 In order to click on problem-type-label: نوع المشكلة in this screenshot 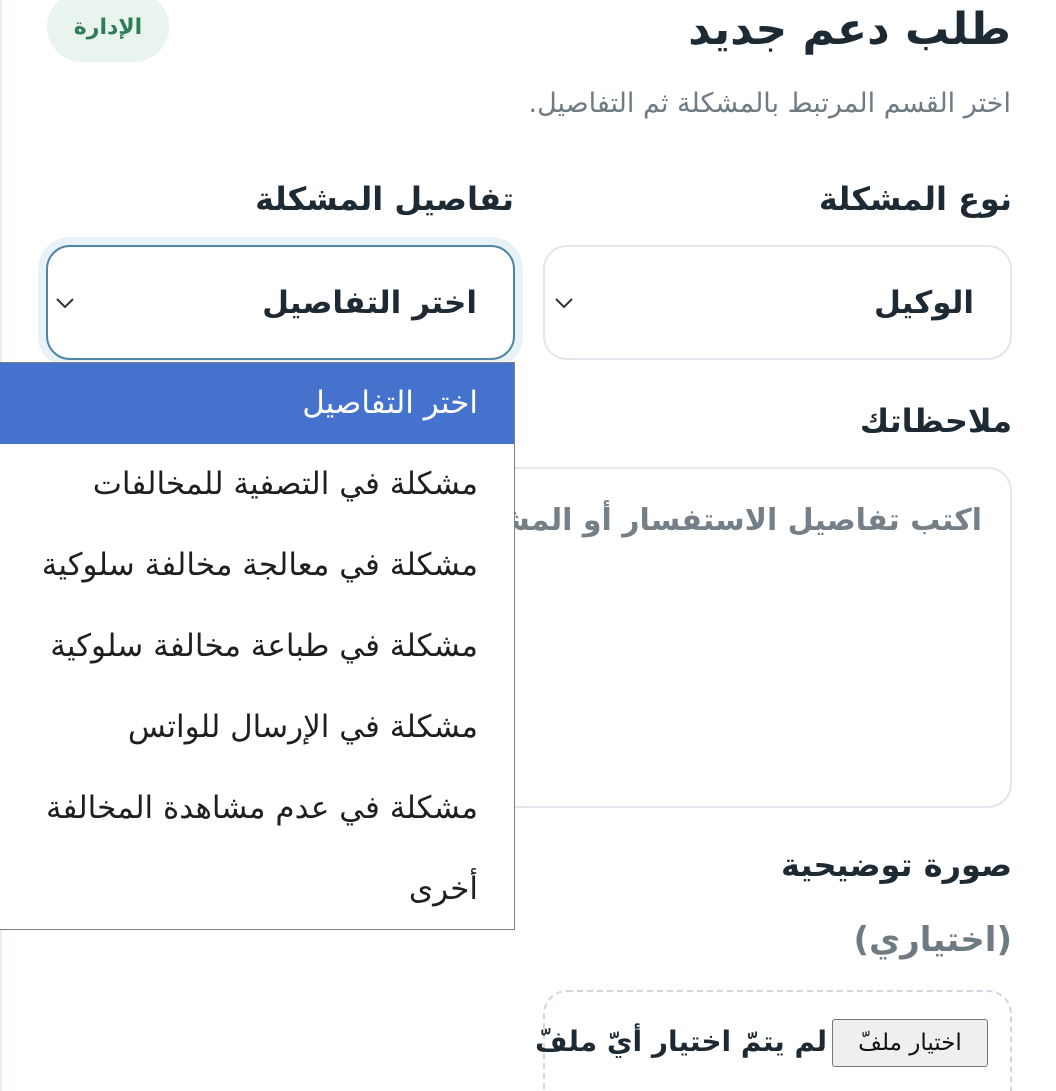, I will do `click(915, 199)`.